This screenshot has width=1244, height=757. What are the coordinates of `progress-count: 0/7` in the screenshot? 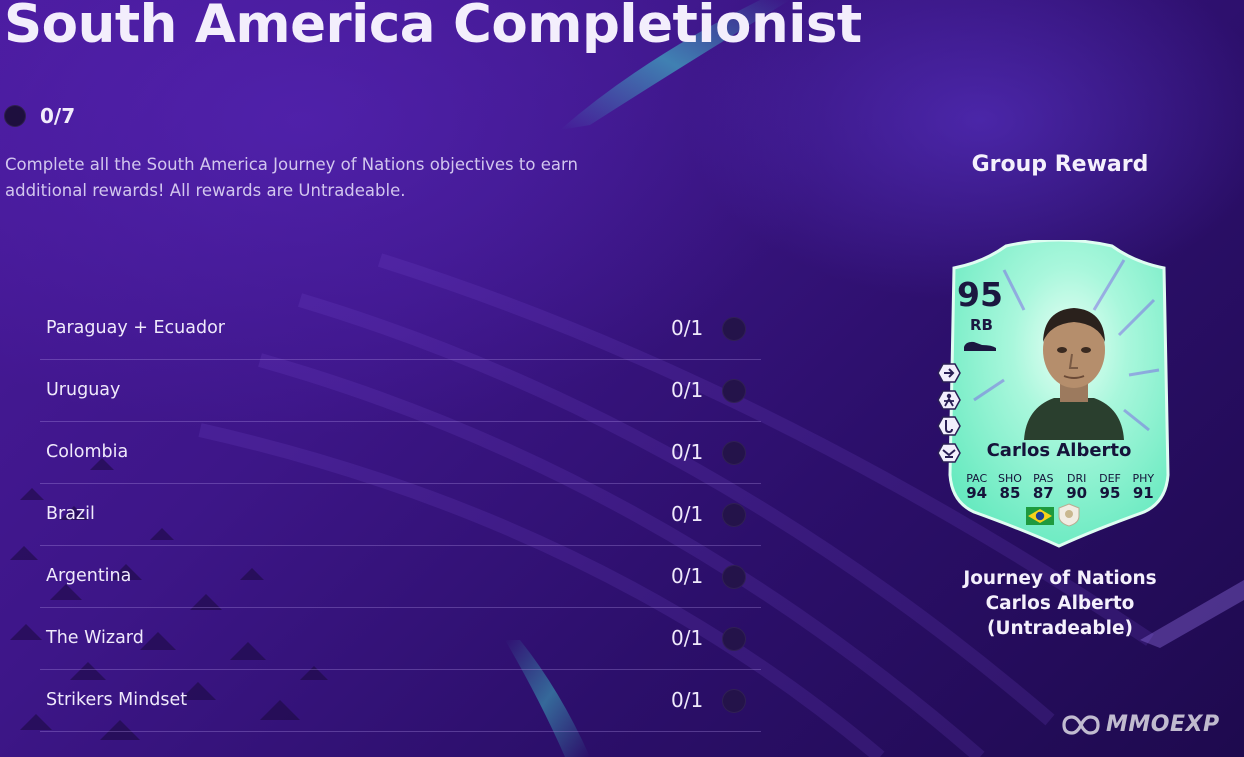 It's located at (58, 116).